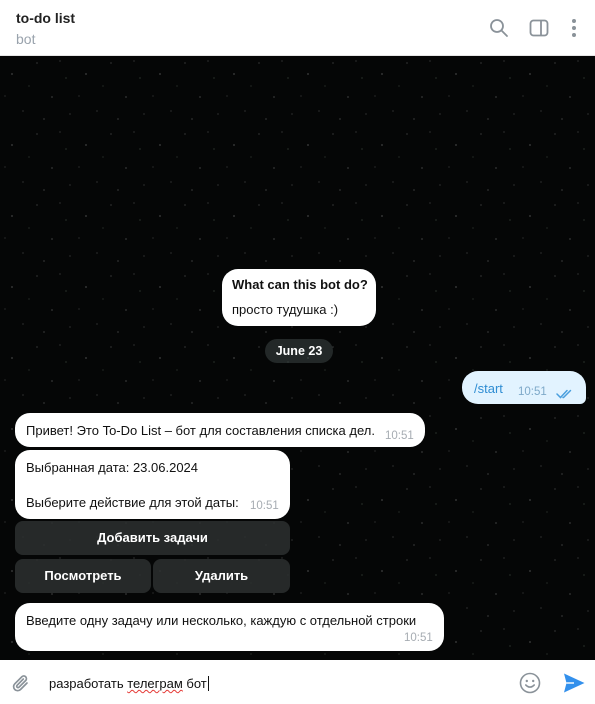  I want to click on text-caret, so click(208, 683).